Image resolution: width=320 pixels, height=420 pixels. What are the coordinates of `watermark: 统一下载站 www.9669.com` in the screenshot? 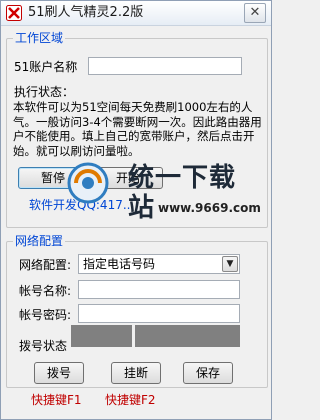 It's located at (163, 192).